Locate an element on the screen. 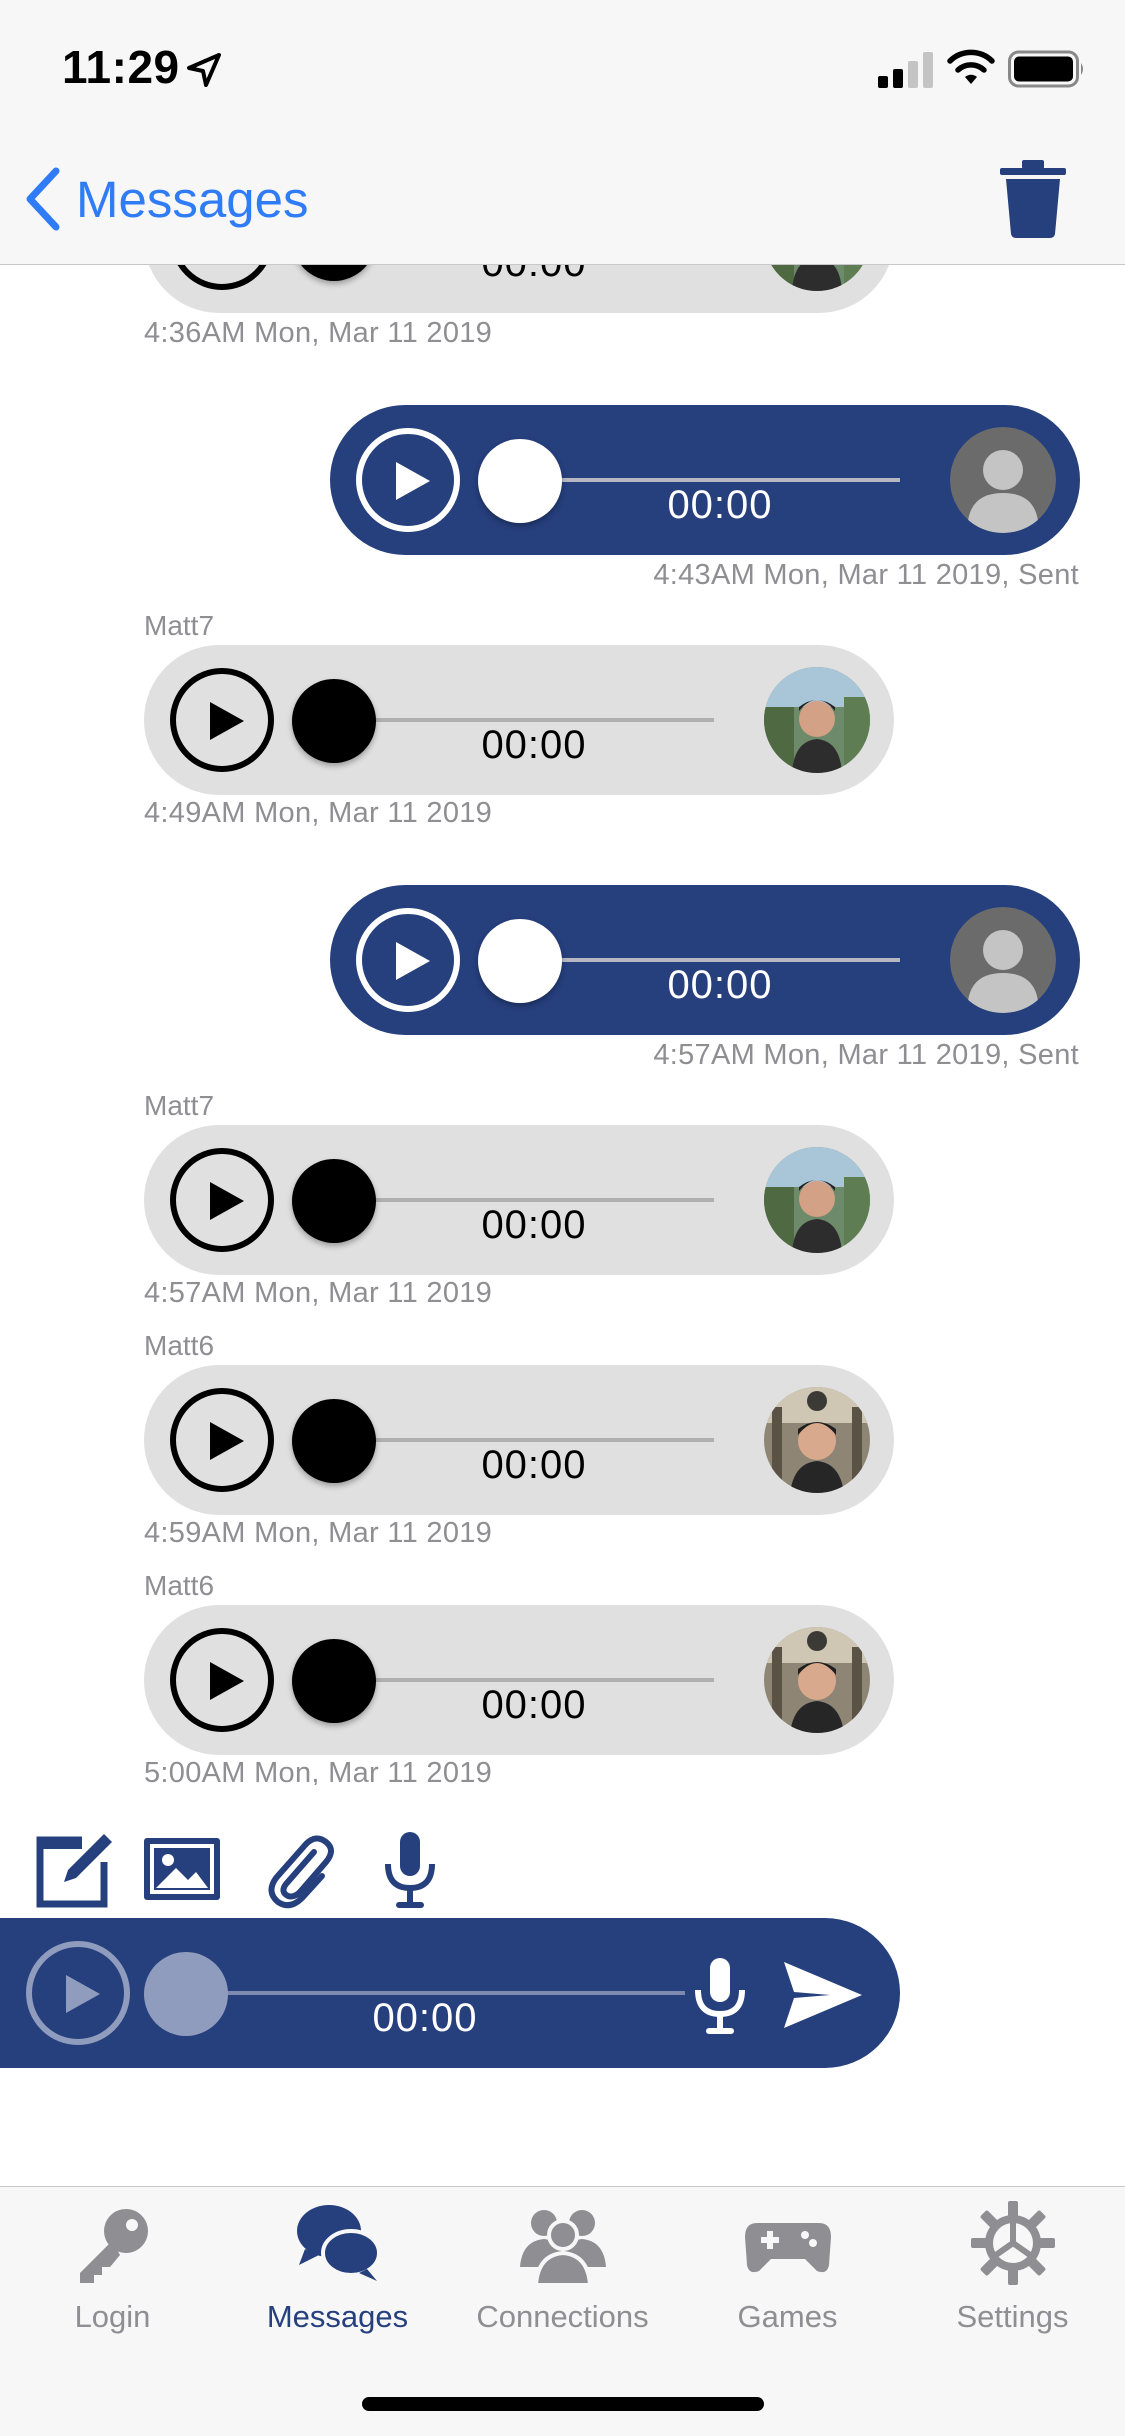 This screenshot has height=2436, width=1125. people-icon is located at coordinates (562, 2247).